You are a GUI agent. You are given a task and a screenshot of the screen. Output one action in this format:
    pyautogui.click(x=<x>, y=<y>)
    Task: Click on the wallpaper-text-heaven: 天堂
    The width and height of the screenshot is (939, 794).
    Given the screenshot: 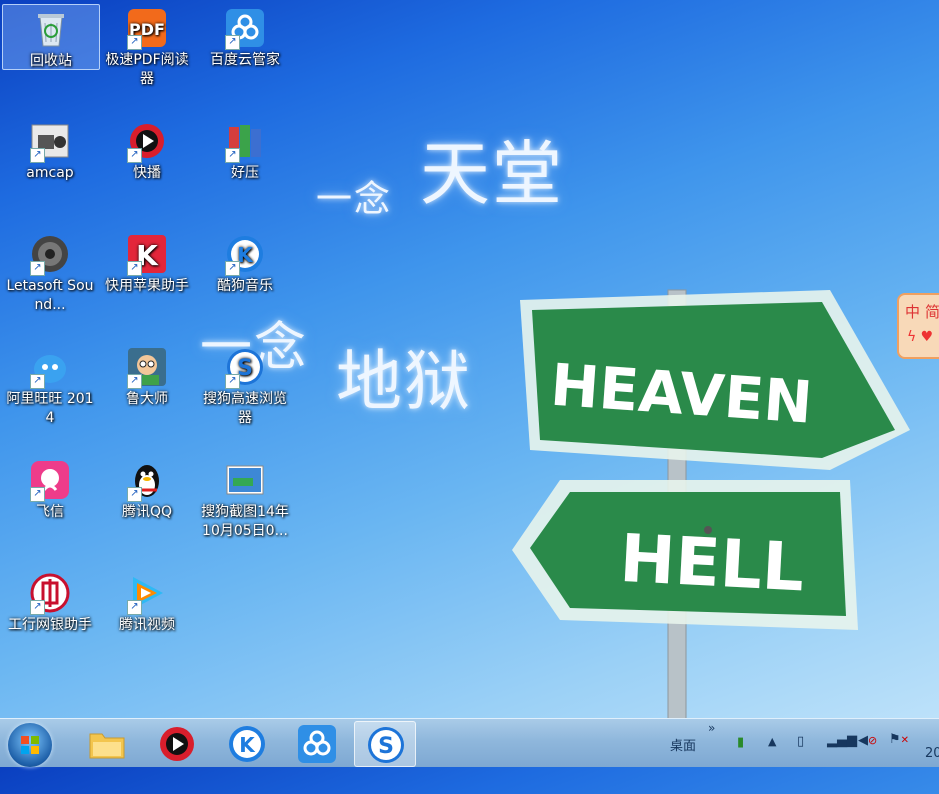 What is the action you would take?
    pyautogui.click(x=492, y=174)
    